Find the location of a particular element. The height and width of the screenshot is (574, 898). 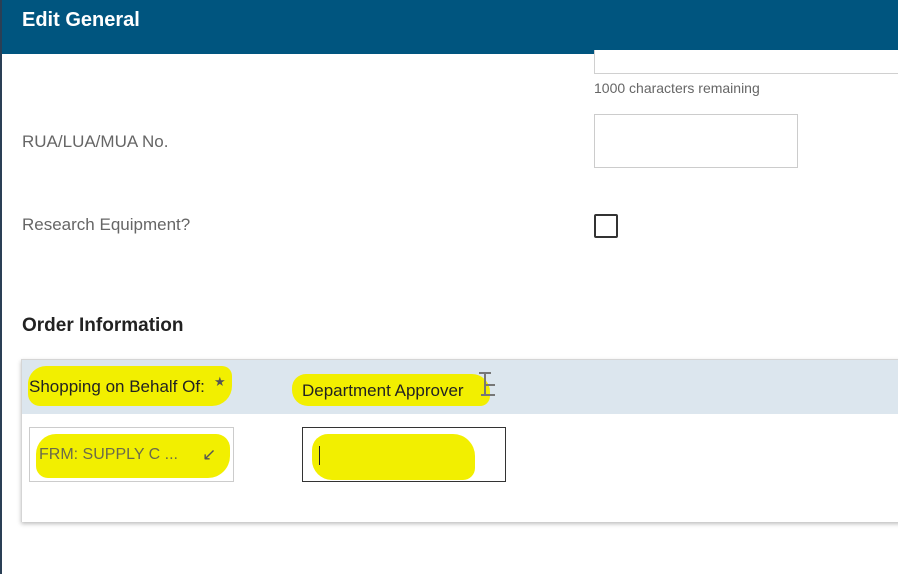

research-equipment-checkbox is located at coordinates (606, 226).